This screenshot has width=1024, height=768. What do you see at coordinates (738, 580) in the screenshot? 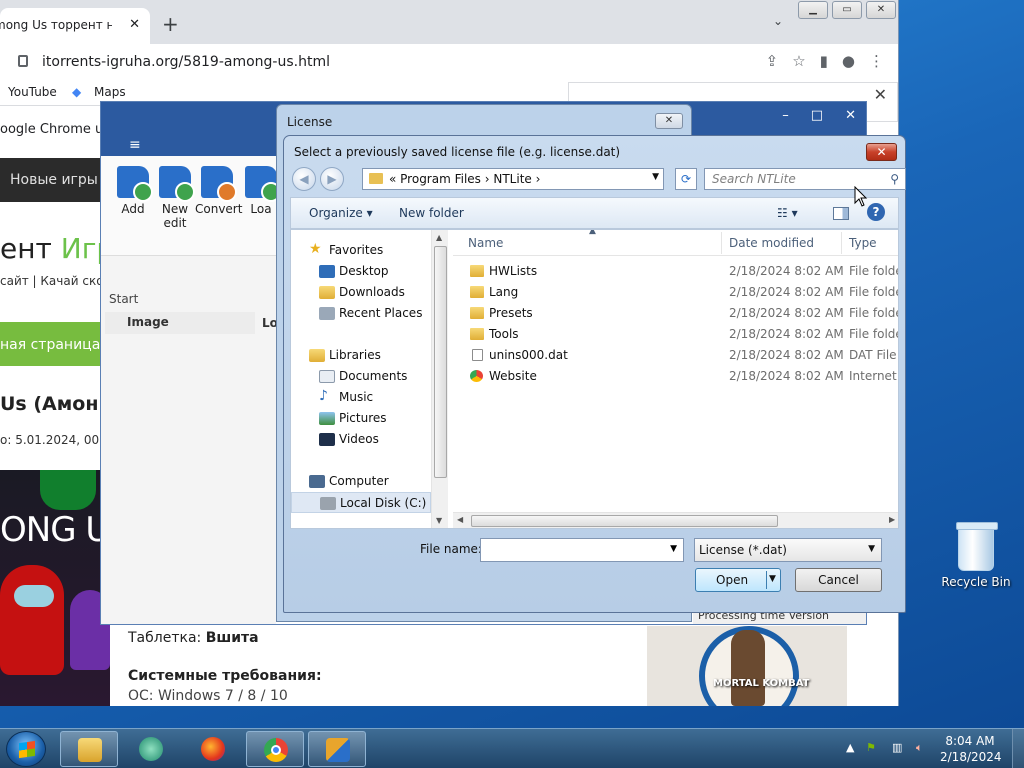
I see `open-button: Open ▼` at bounding box center [738, 580].